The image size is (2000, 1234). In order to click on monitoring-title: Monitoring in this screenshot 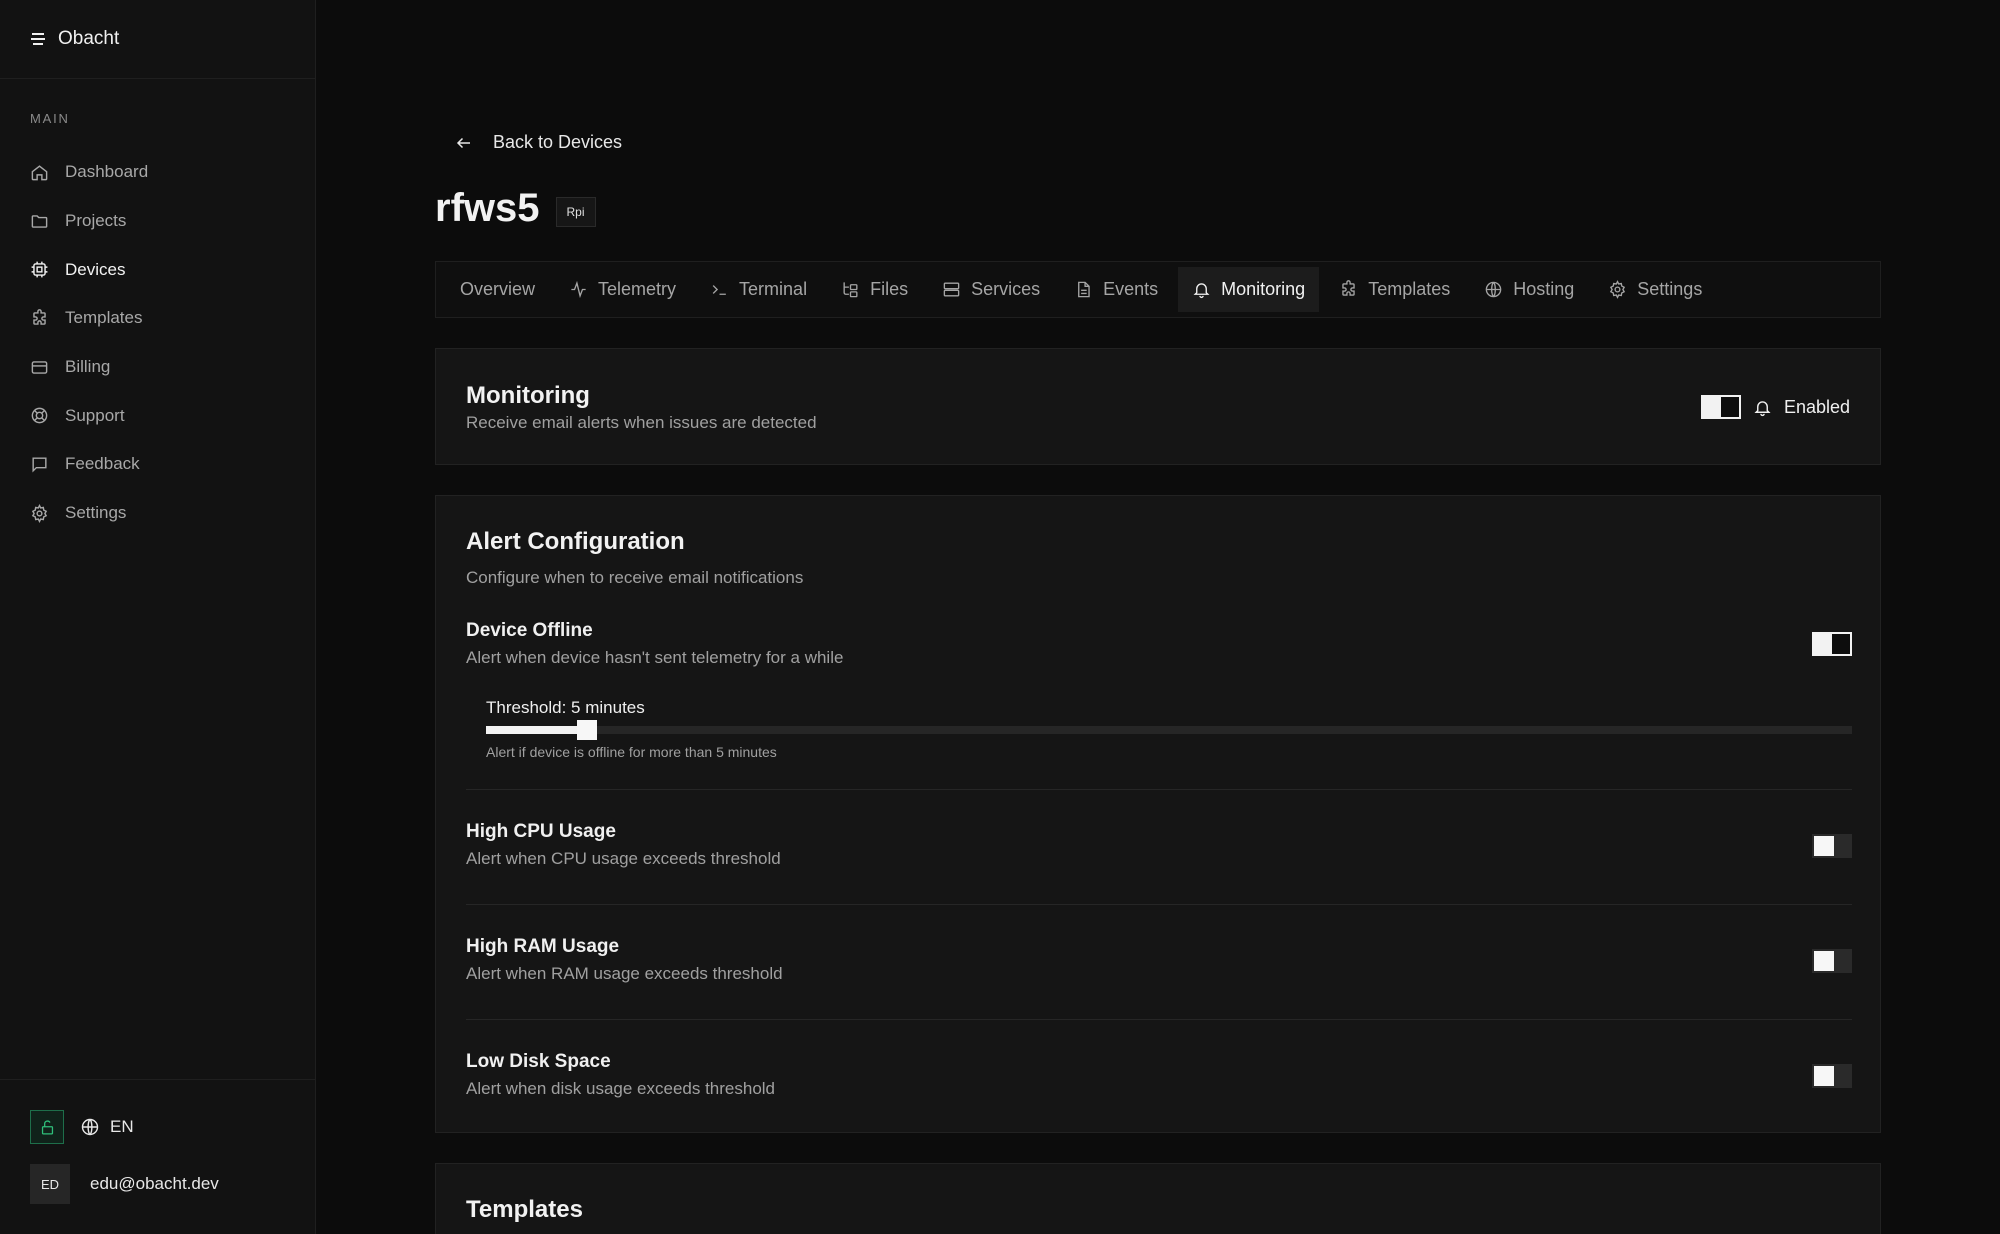, I will do `click(528, 395)`.